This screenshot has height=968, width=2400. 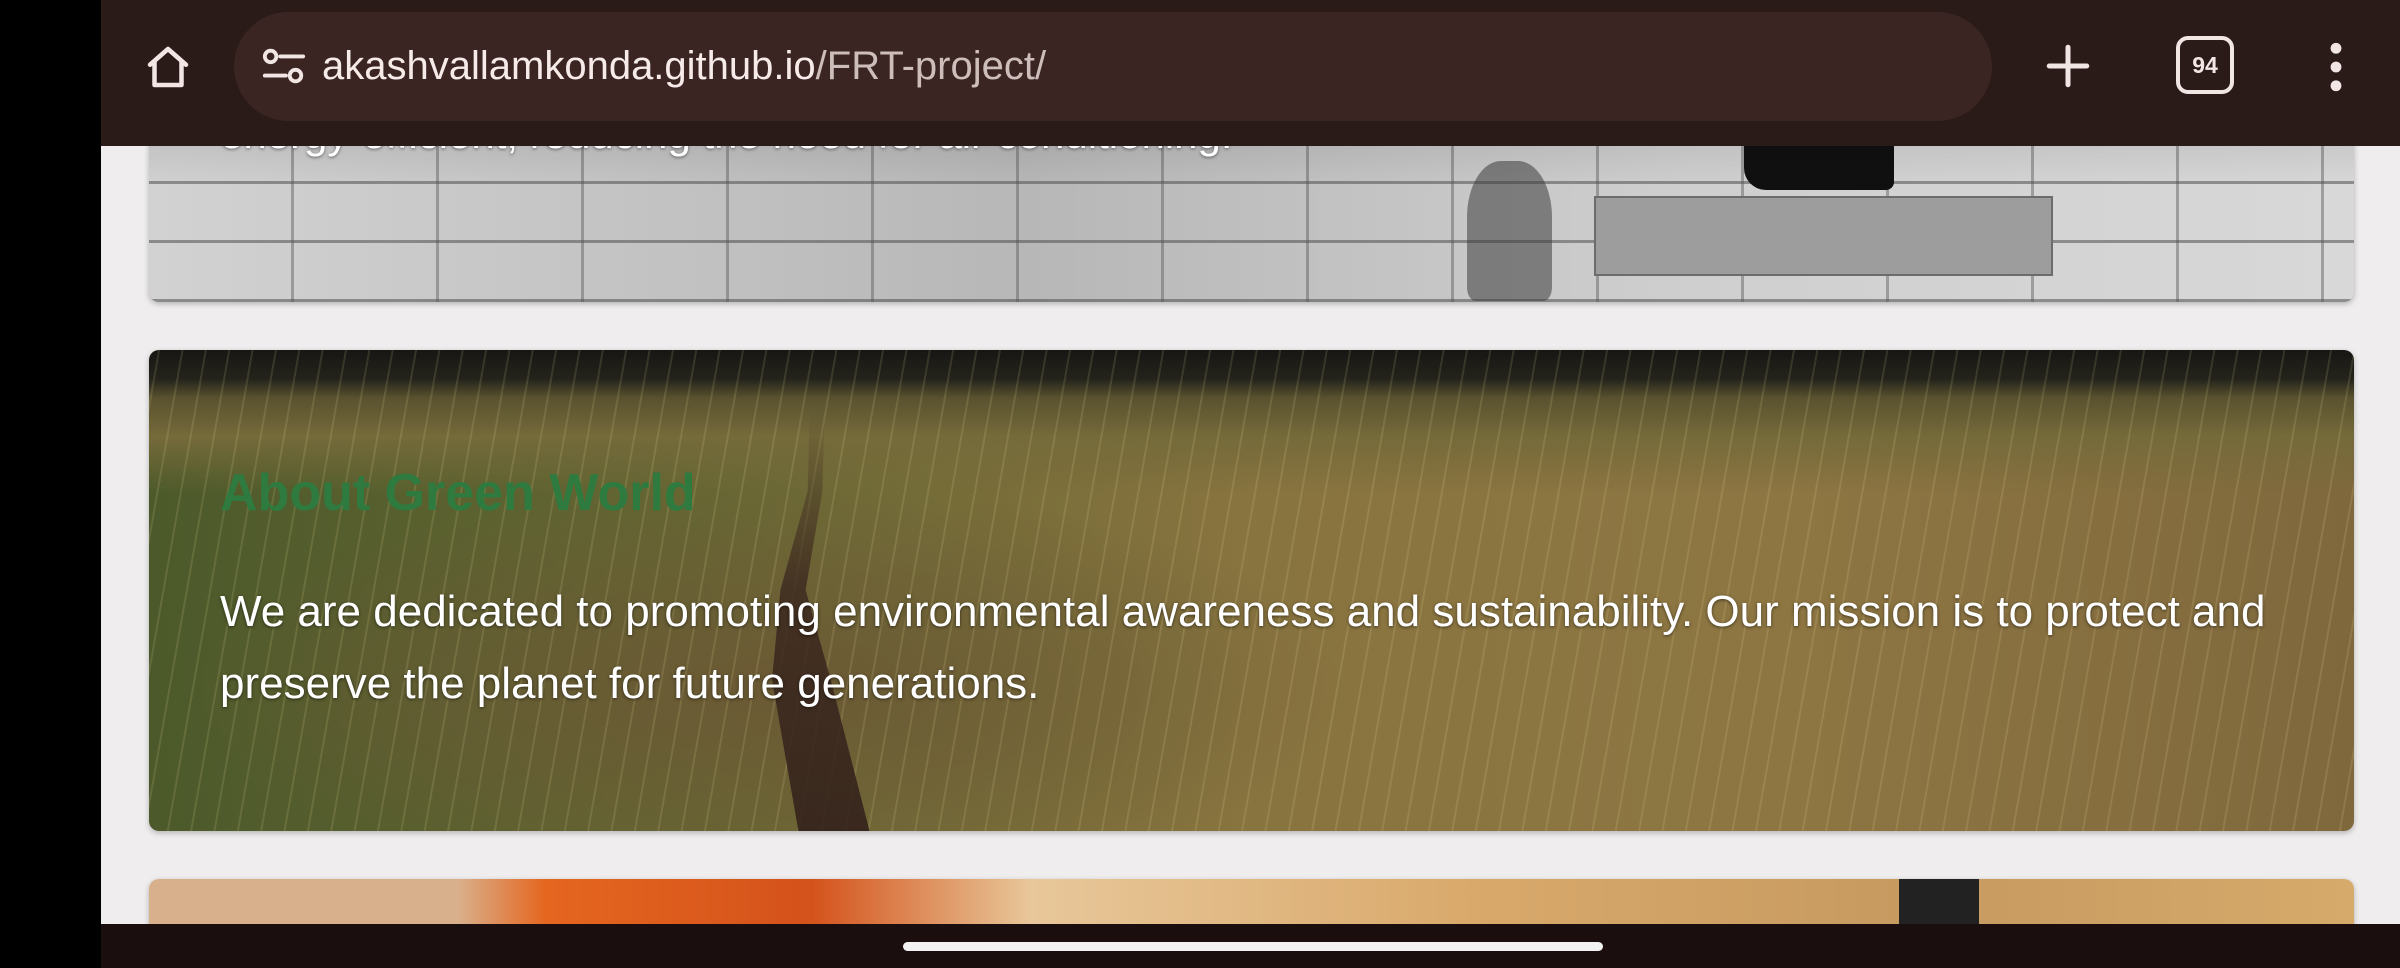 I want to click on url-text: akashvallamkonda.github.io/FRT-project/, so click(x=684, y=66).